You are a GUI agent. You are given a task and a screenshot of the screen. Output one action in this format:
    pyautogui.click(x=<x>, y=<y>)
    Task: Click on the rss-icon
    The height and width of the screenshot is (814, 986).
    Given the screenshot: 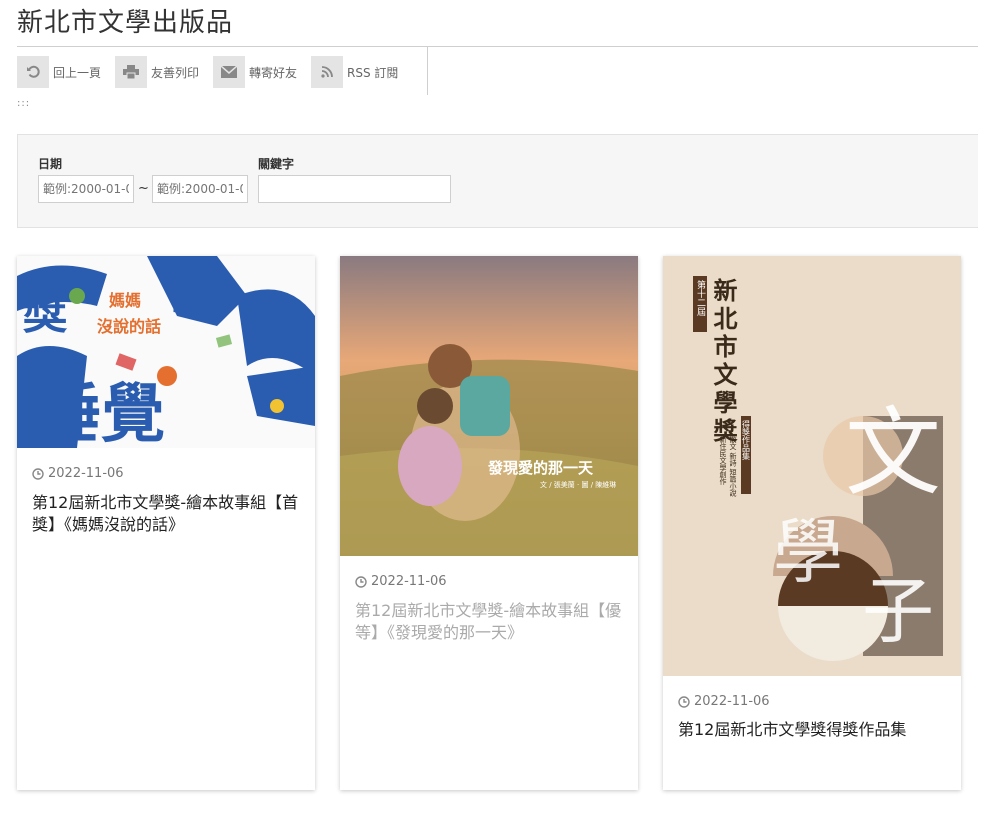 What is the action you would take?
    pyautogui.click(x=327, y=72)
    